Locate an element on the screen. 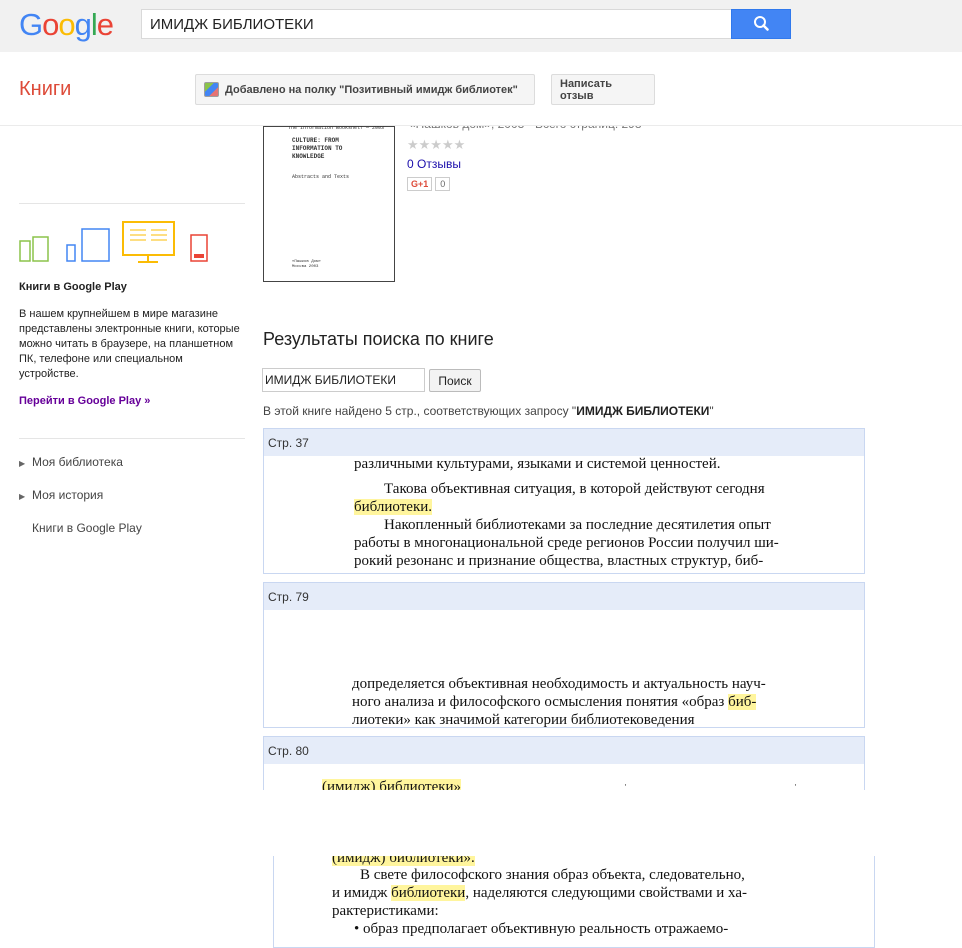 The width and height of the screenshot is (962, 948). snippet-line: (имидж) библиотеки» is located at coordinates (392, 784).